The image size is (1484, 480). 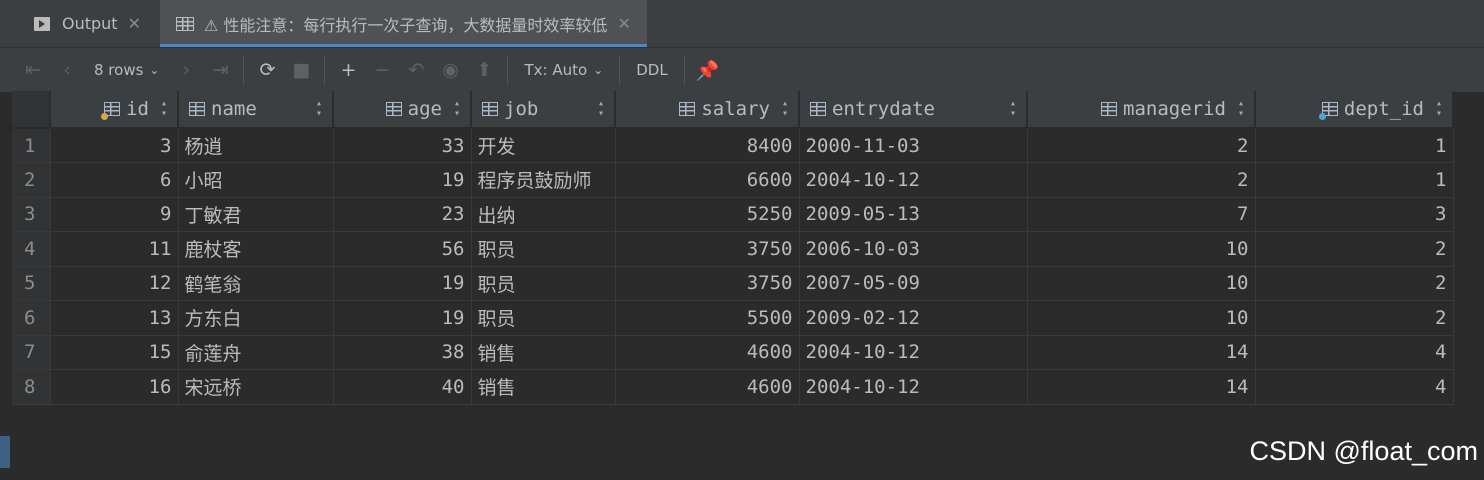 I want to click on last-page-icon: ⇥, so click(x=220, y=70).